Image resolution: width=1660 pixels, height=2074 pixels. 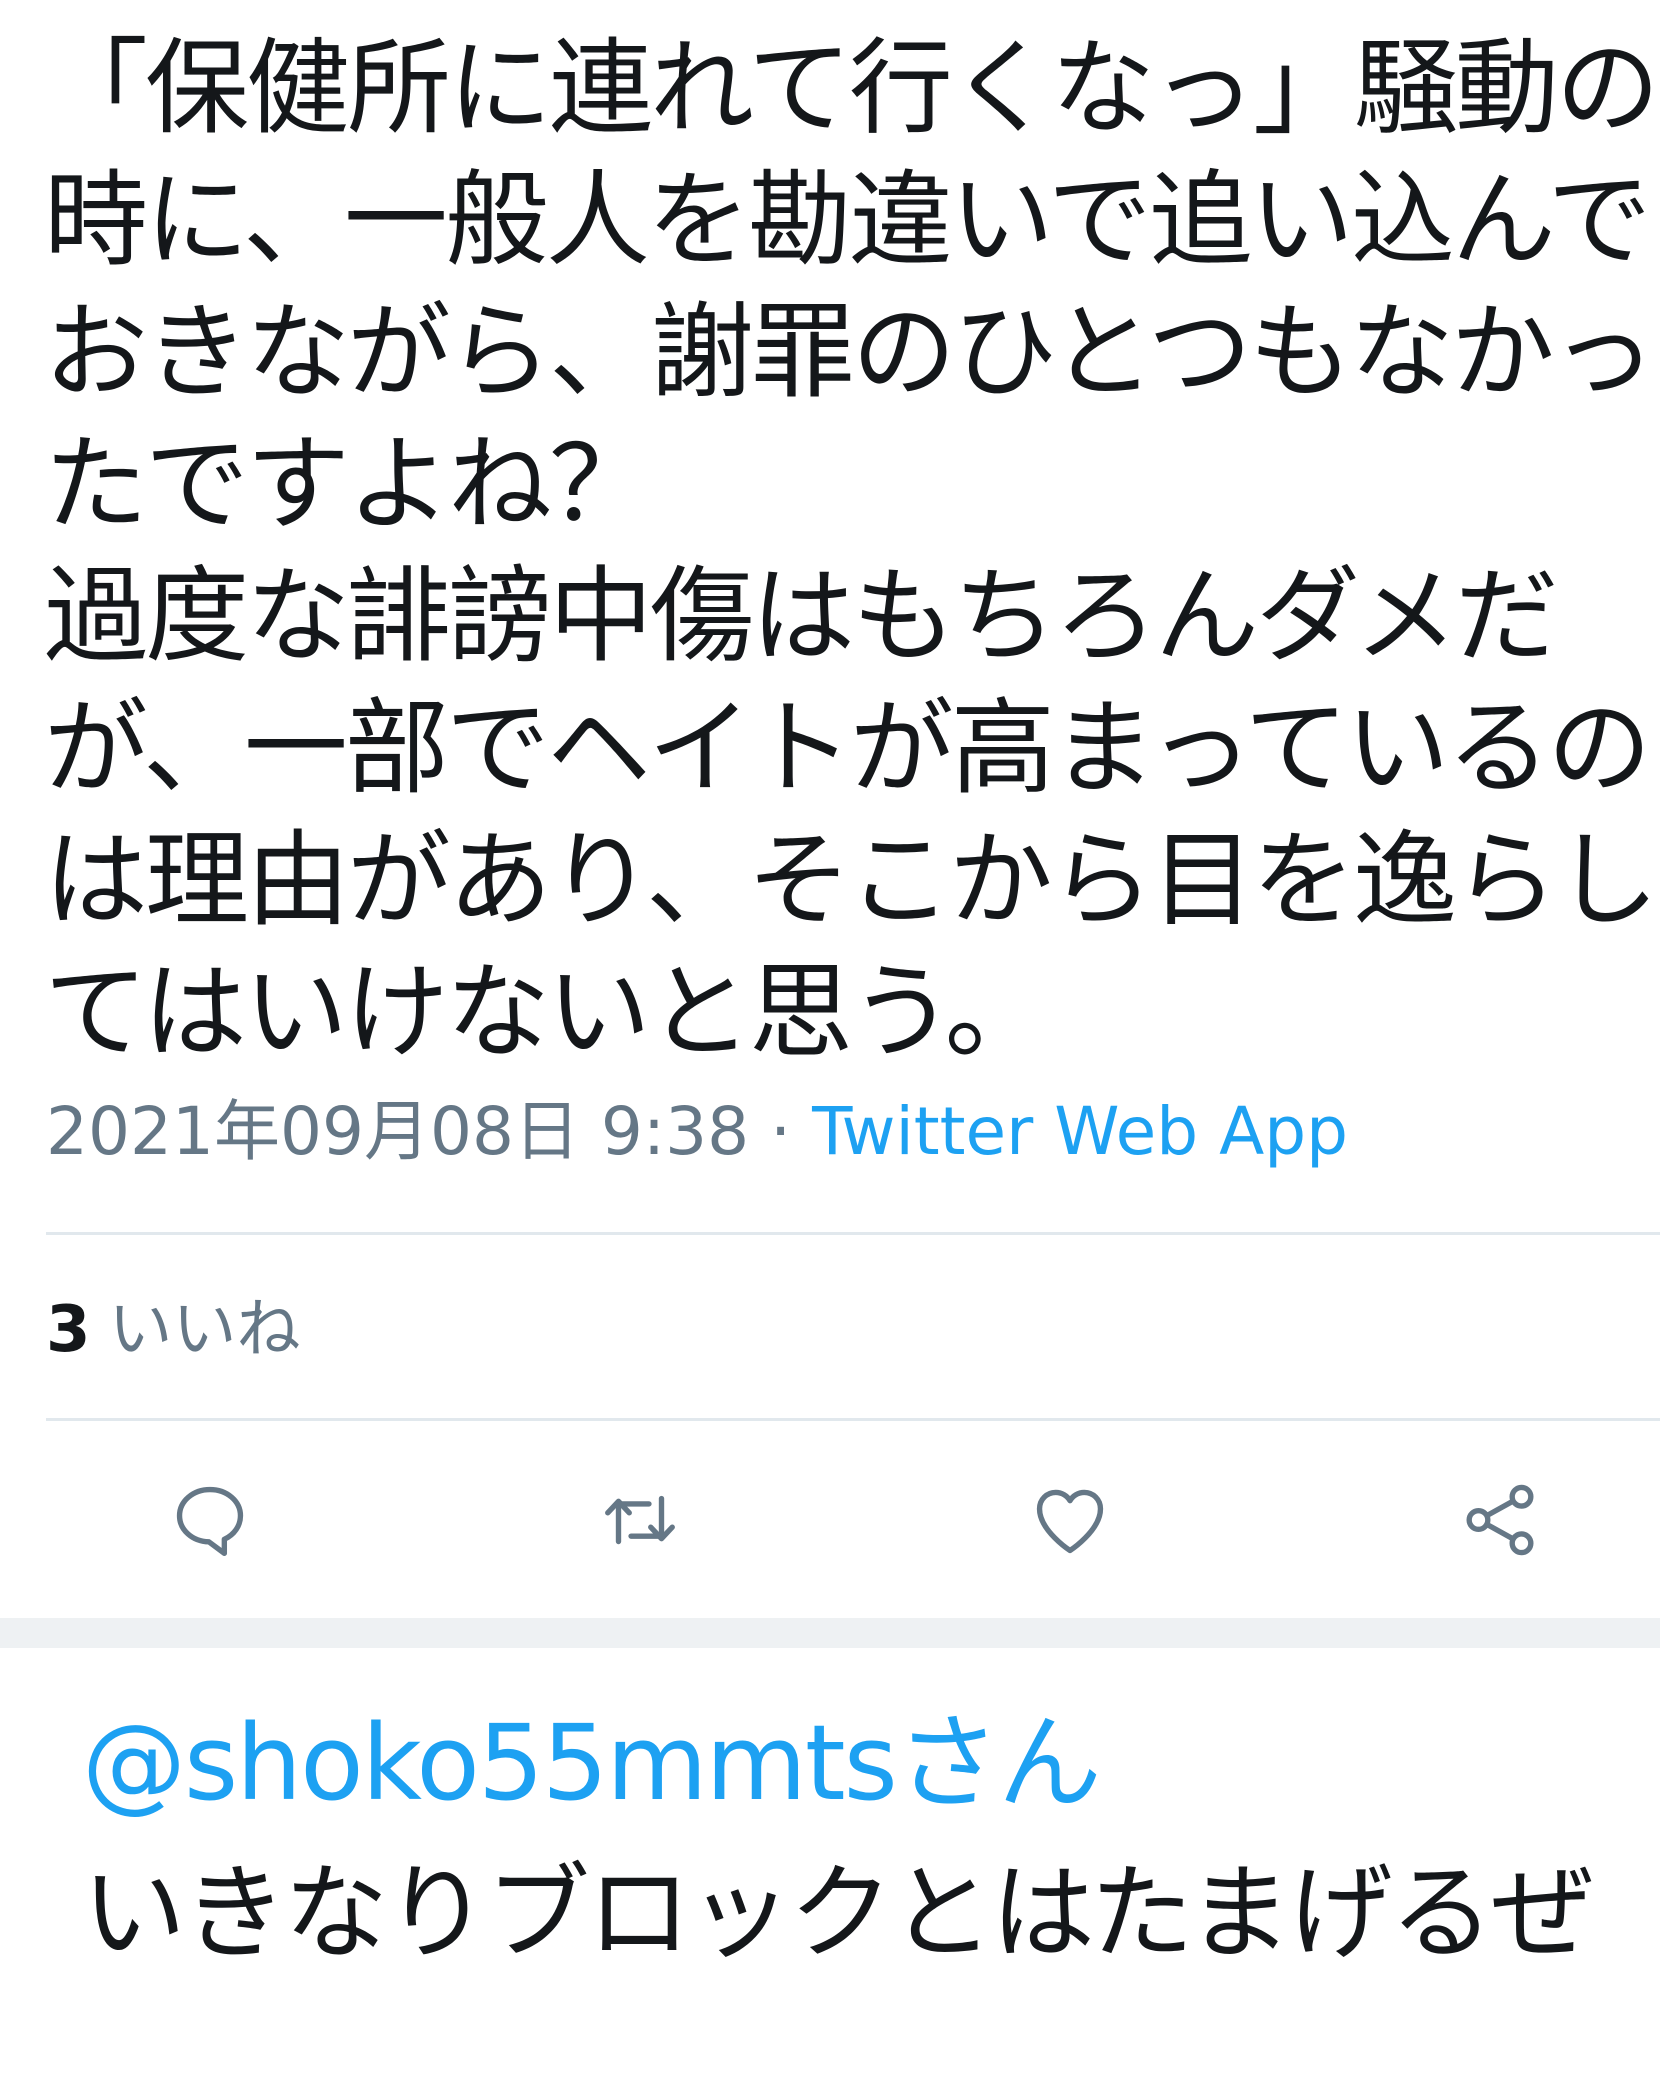 I want to click on retweet-icon, so click(x=640, y=1520).